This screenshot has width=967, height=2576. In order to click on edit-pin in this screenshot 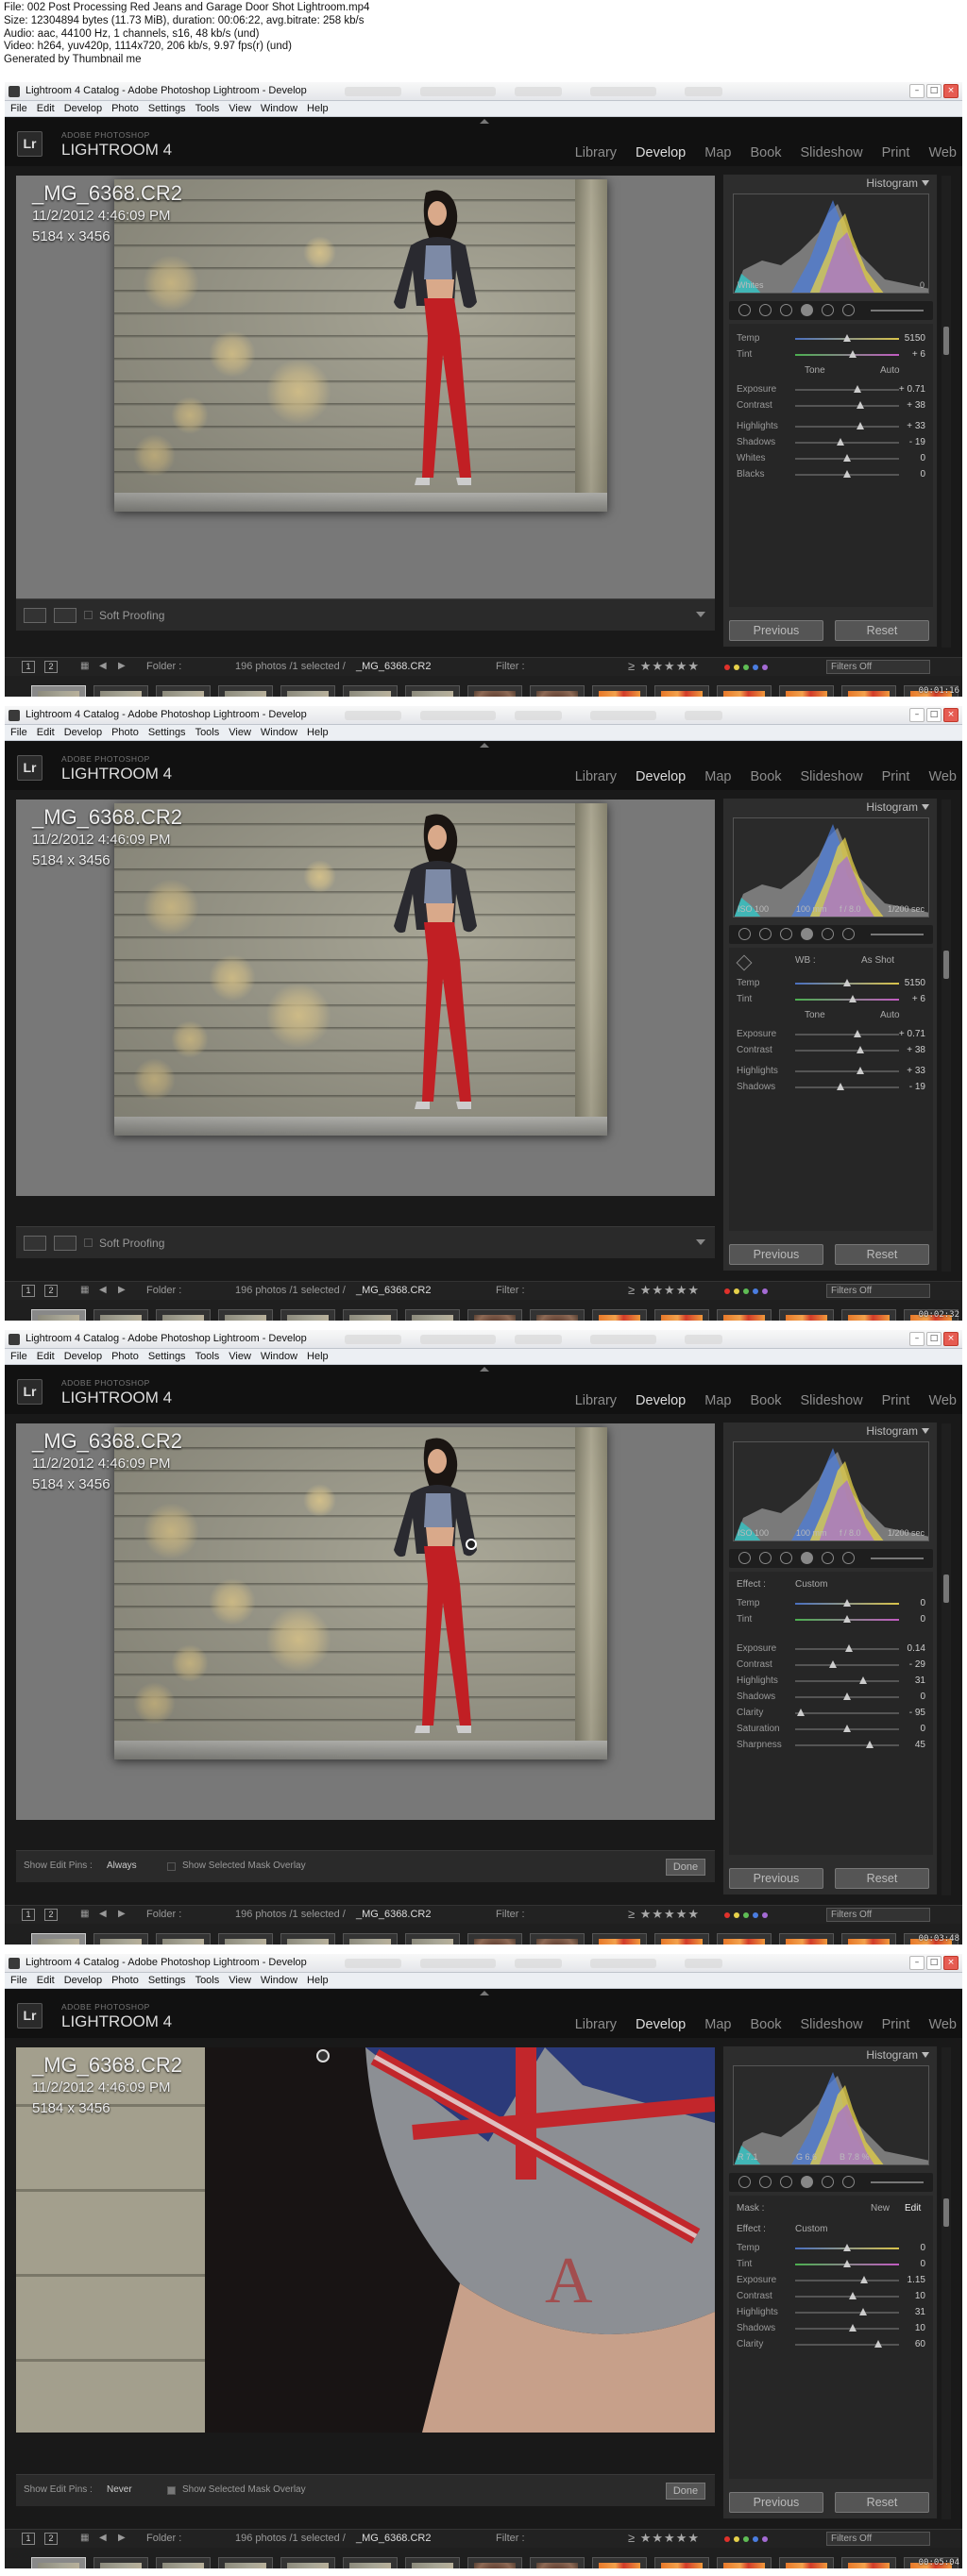, I will do `click(472, 1544)`.